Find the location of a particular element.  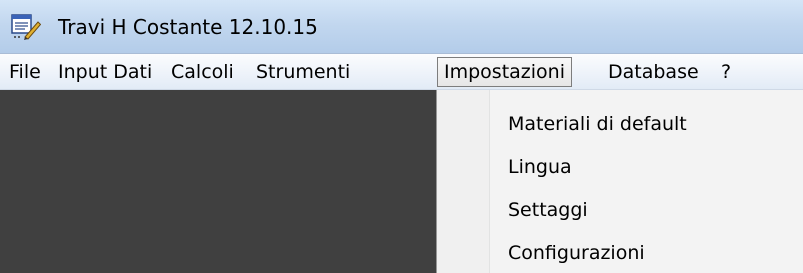

window-title: Travi H Costante 12.10.15 is located at coordinates (188, 27).